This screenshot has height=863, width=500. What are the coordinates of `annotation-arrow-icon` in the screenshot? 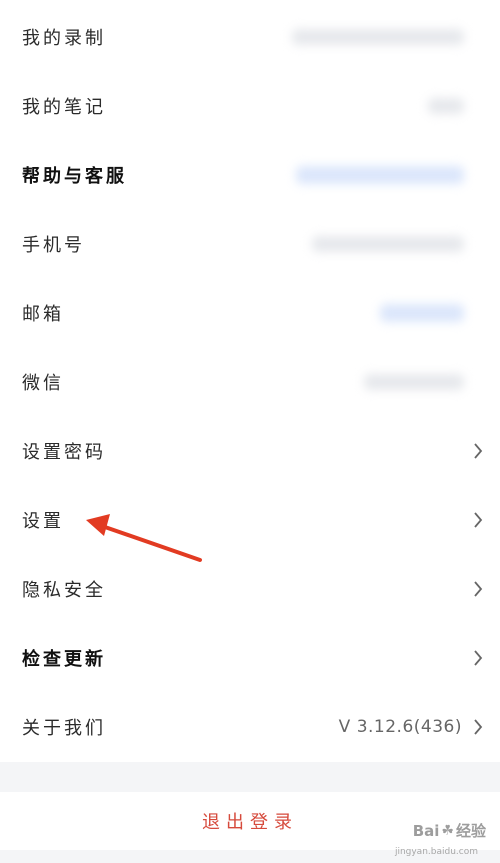 It's located at (144, 538).